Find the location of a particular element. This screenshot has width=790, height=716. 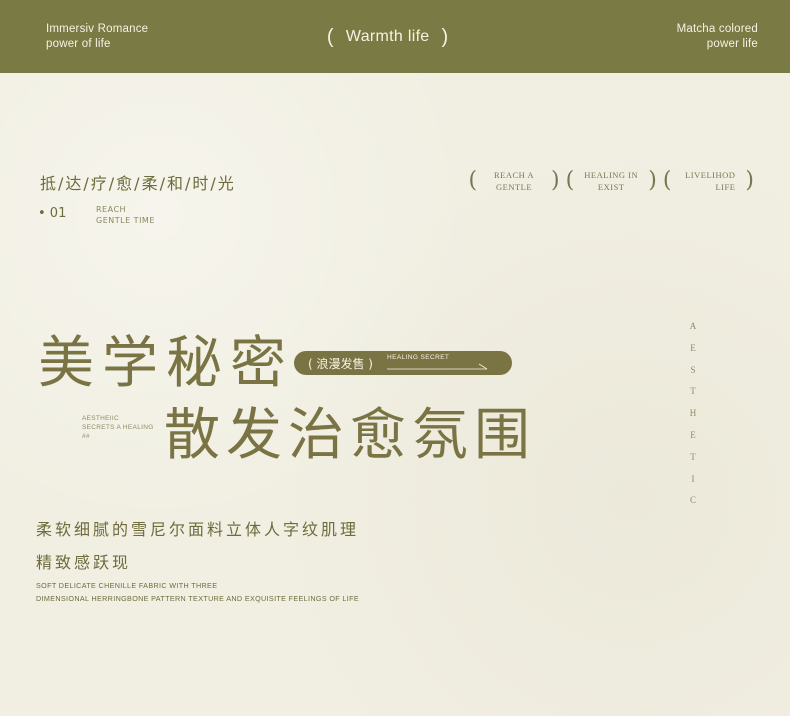

section-number: • 01 is located at coordinates (52, 213).